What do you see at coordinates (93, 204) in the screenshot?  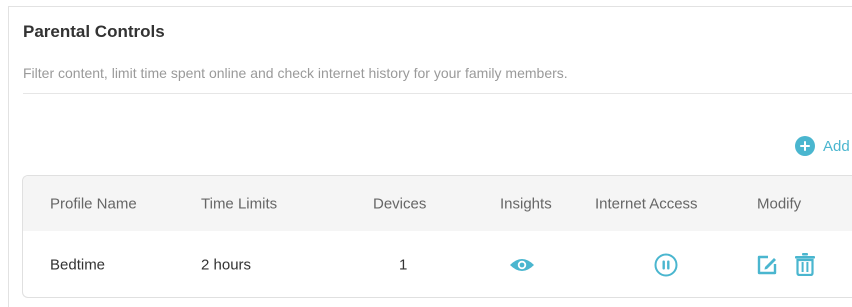 I see `column-header-profile-name: Profile Name` at bounding box center [93, 204].